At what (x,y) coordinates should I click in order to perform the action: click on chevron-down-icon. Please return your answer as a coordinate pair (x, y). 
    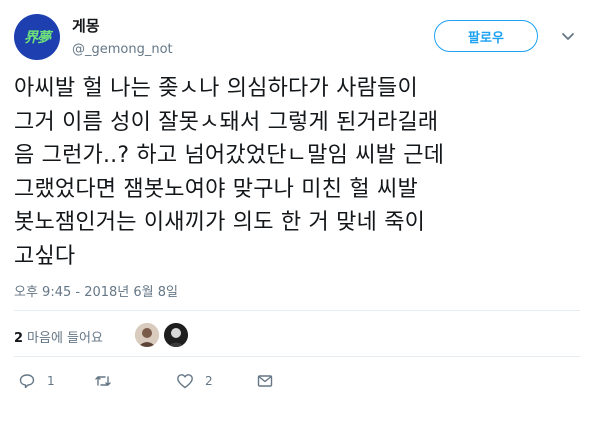
    Looking at the image, I should click on (568, 36).